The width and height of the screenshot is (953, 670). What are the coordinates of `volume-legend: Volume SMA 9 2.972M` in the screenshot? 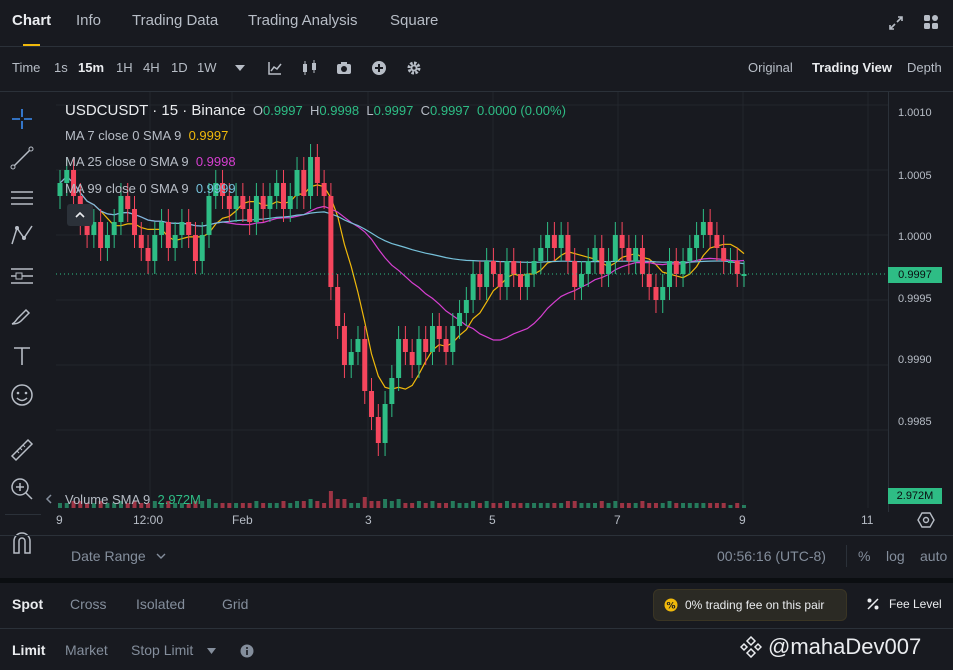 It's located at (133, 499).